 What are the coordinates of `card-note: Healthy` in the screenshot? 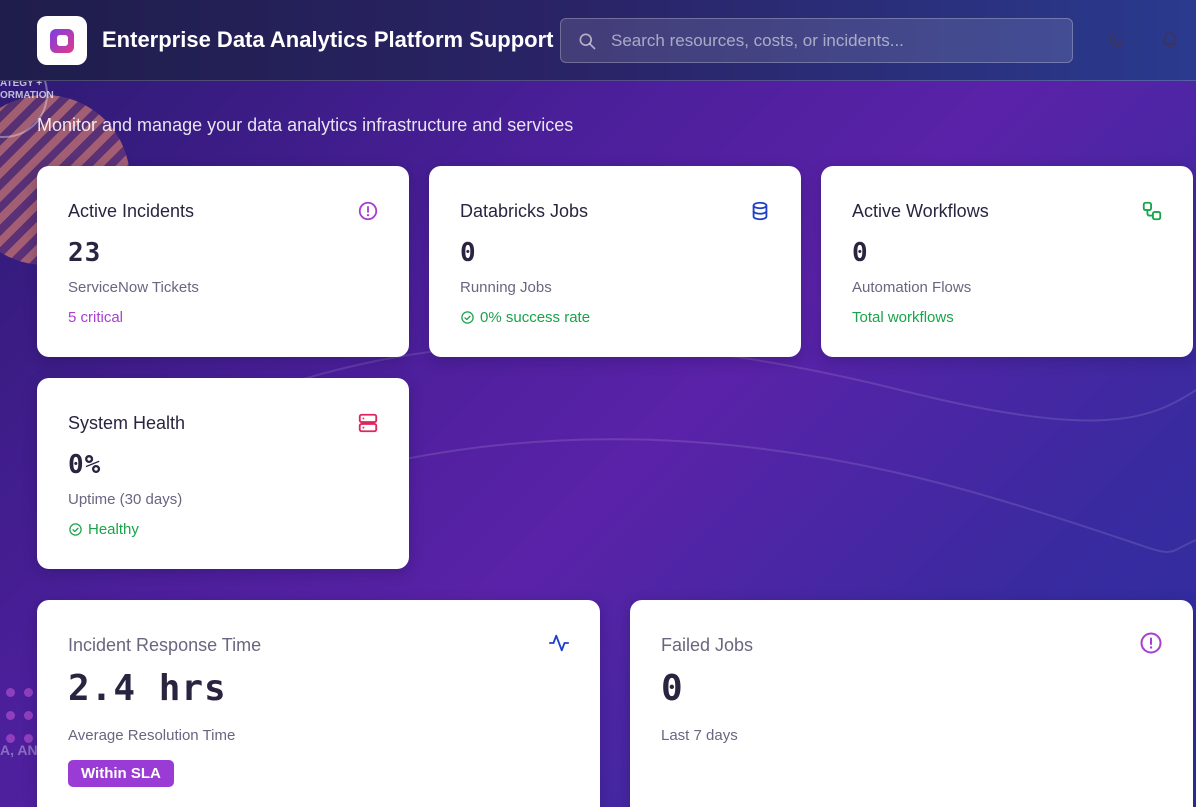 It's located at (103, 529).